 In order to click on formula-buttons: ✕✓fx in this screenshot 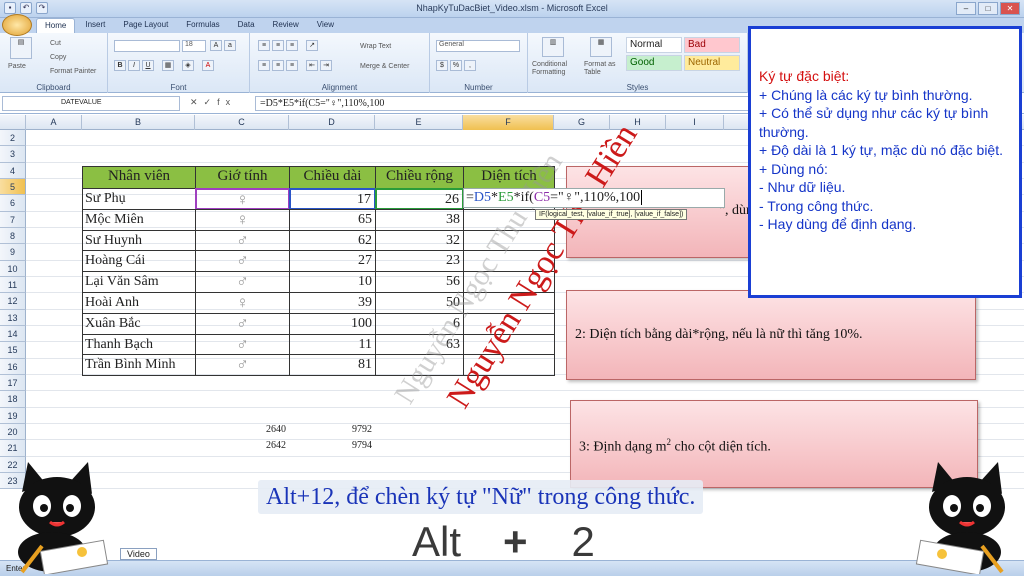, I will do `click(213, 102)`.